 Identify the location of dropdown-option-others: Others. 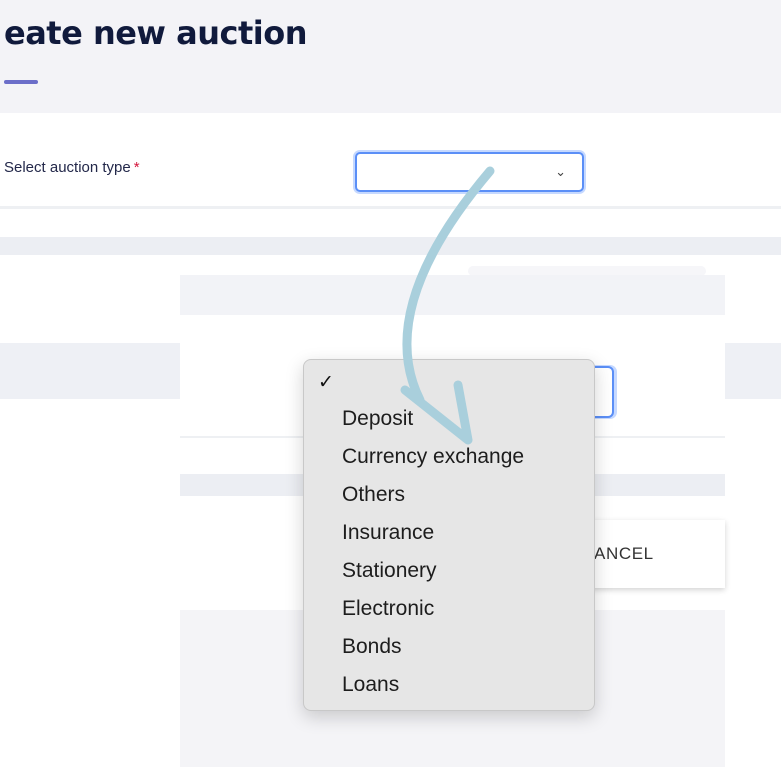
(373, 495).